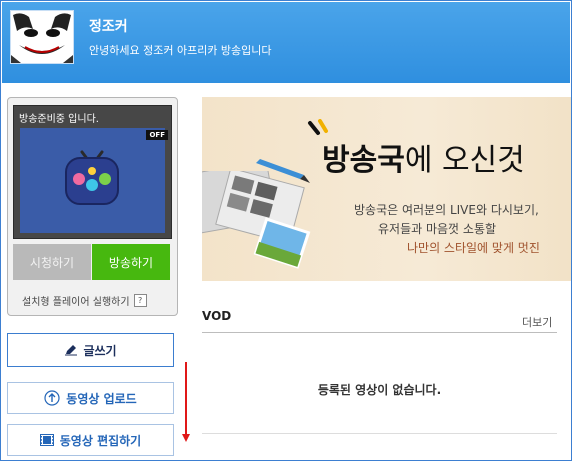 The width and height of the screenshot is (572, 461). I want to click on video-edit-button: 동영상 편집하기, so click(90, 440).